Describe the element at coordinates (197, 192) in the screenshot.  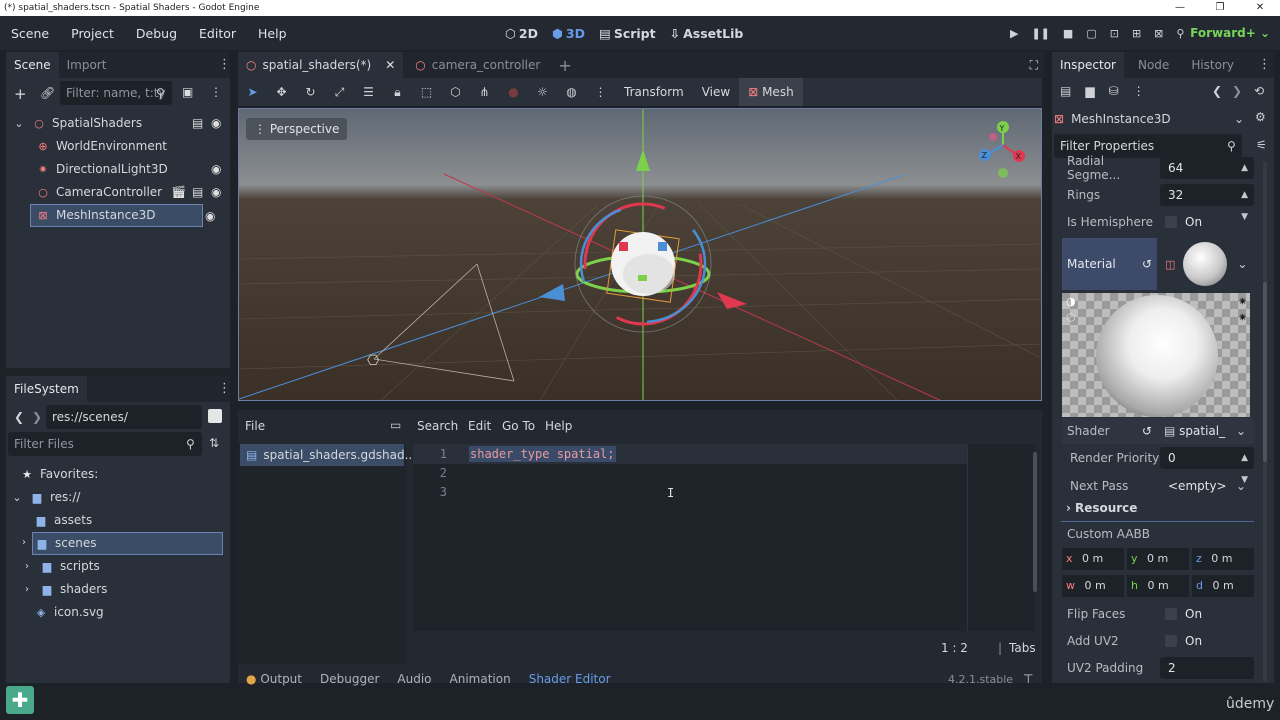
I see `script-icon: ▤` at that location.